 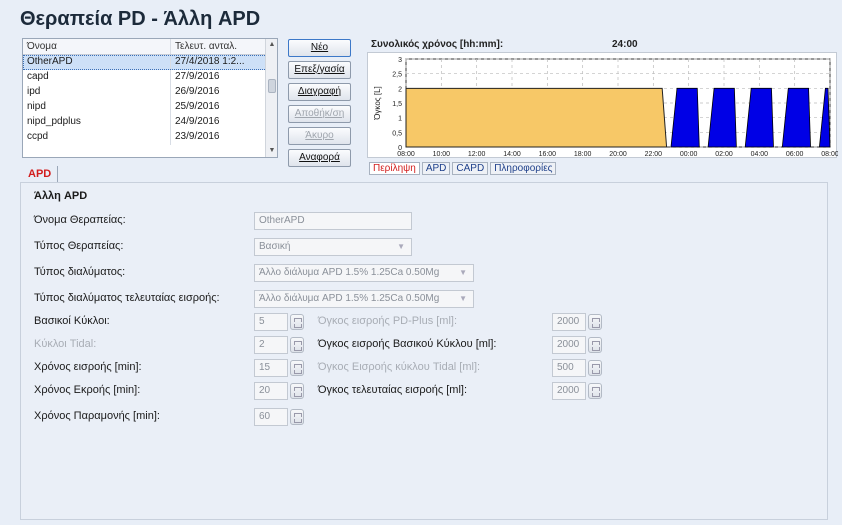 I want to click on dwell-time-value: 60, so click(x=271, y=417).